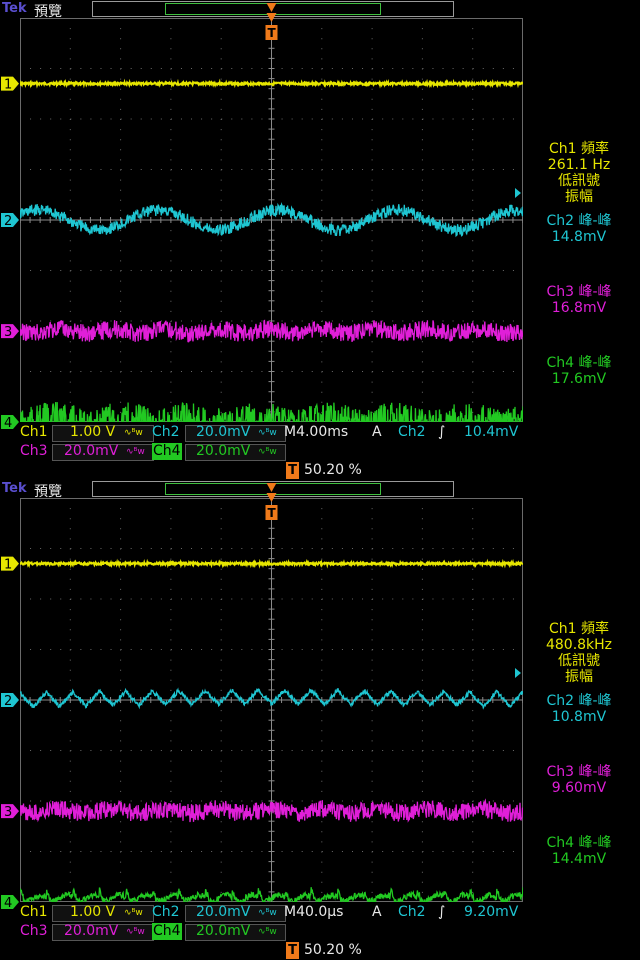 This screenshot has width=640, height=960. I want to click on ch2-pk-pk-readout: Ch2 峰-峰 14.8mV, so click(579, 229).